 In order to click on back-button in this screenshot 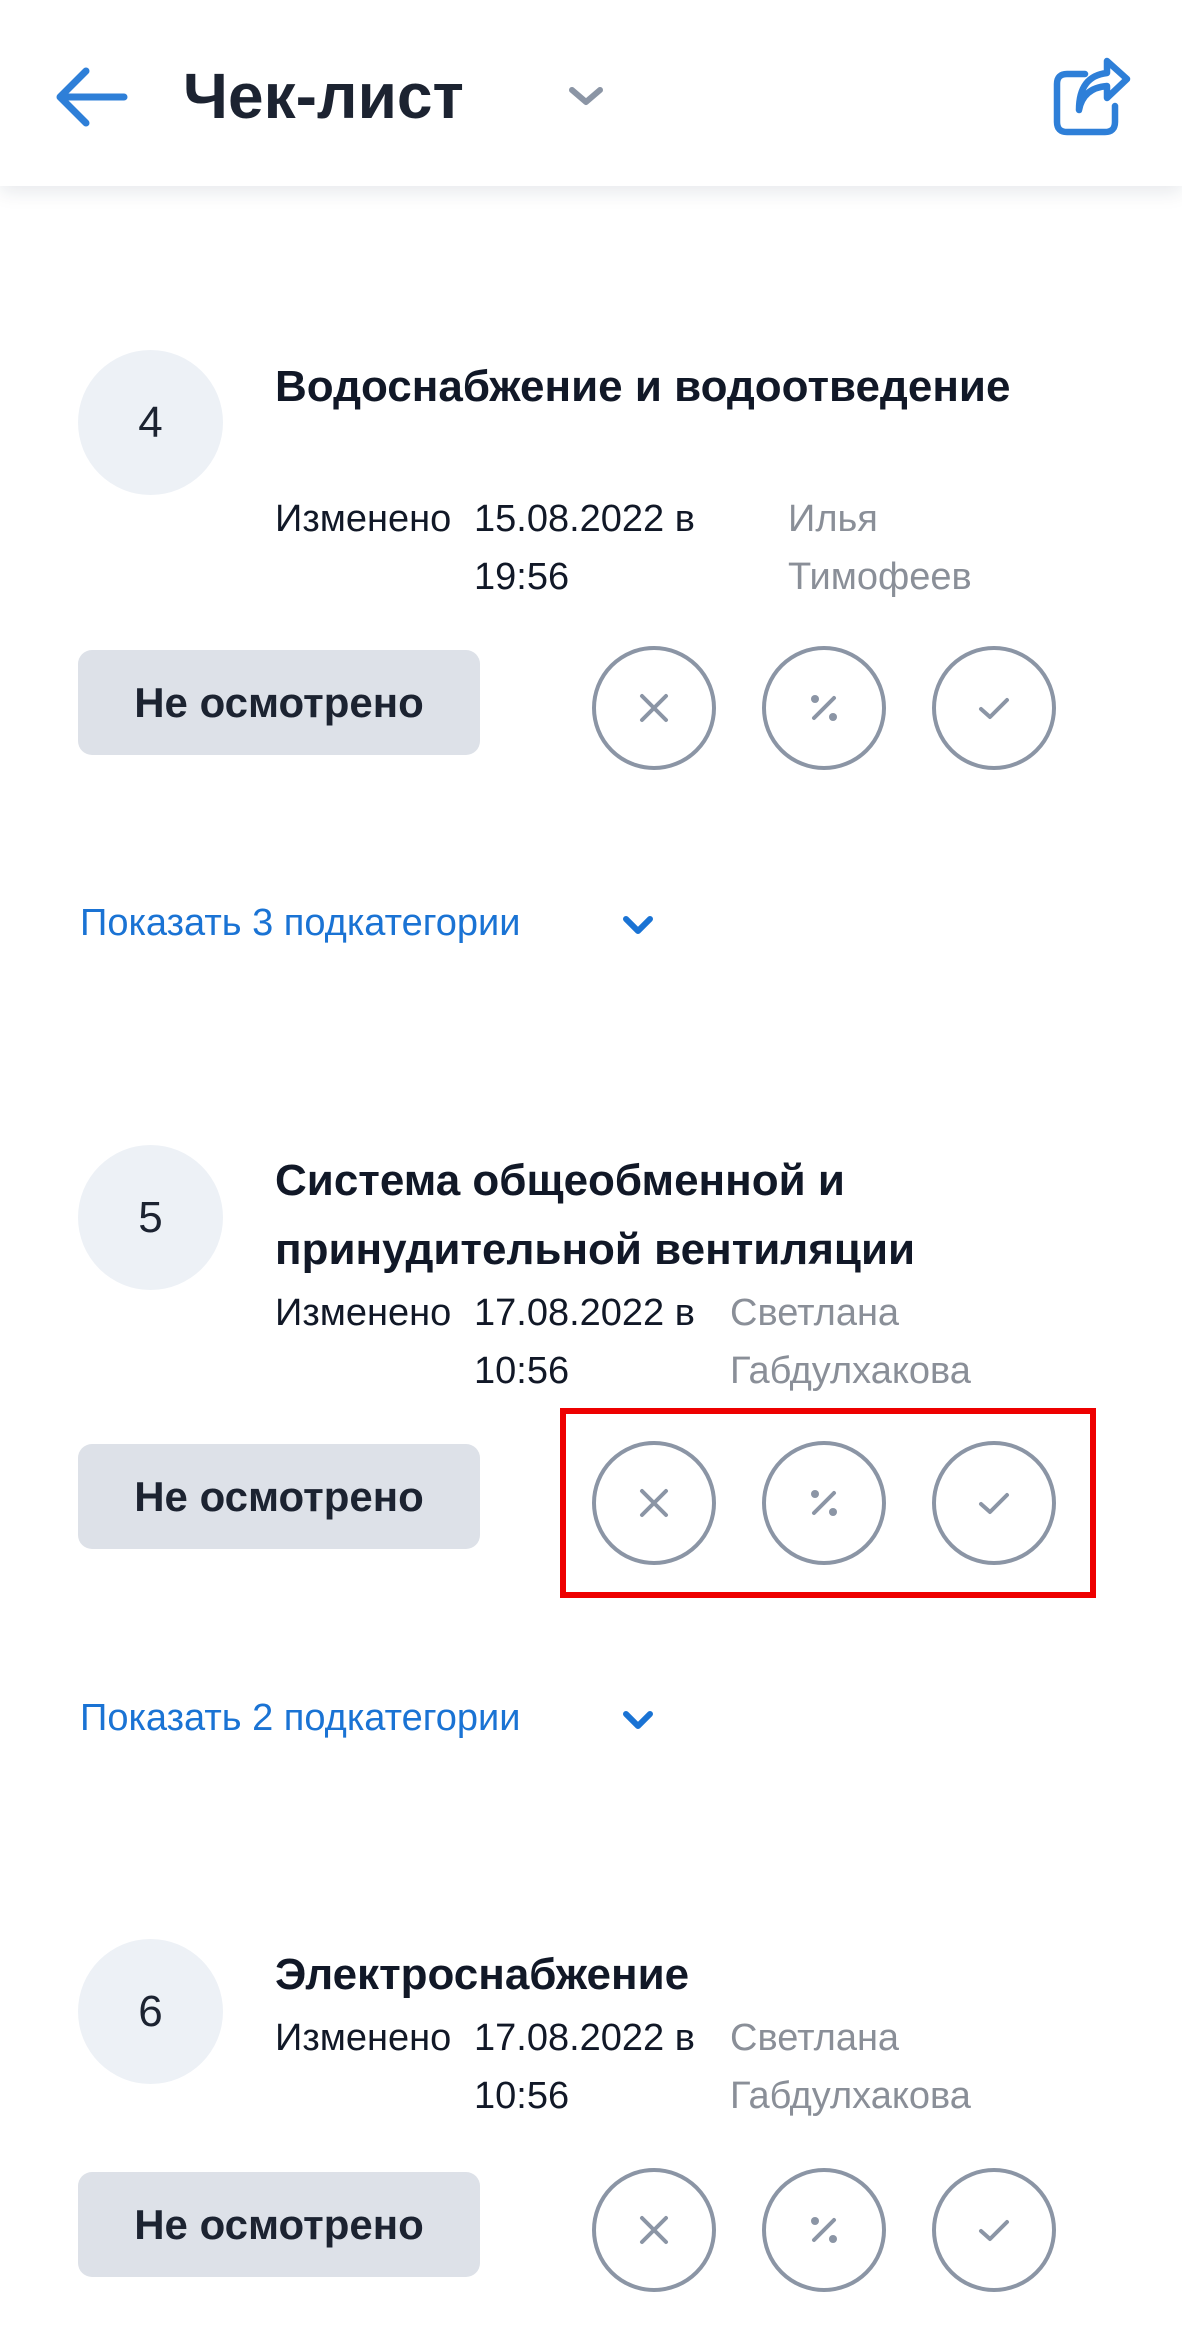, I will do `click(90, 97)`.